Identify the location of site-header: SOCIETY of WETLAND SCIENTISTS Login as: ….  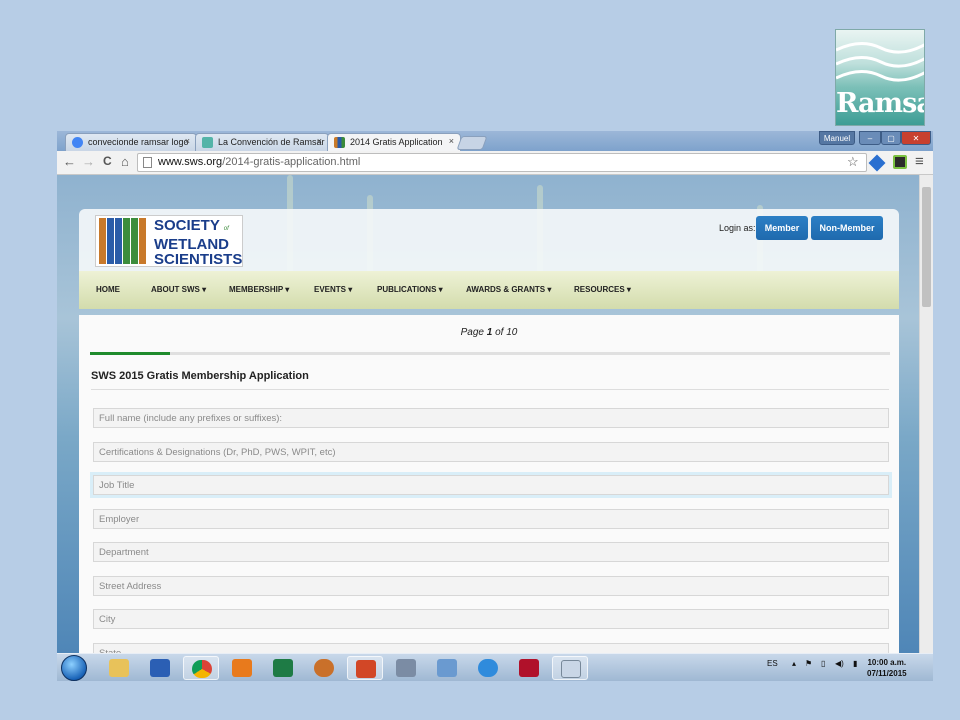
(489, 240).